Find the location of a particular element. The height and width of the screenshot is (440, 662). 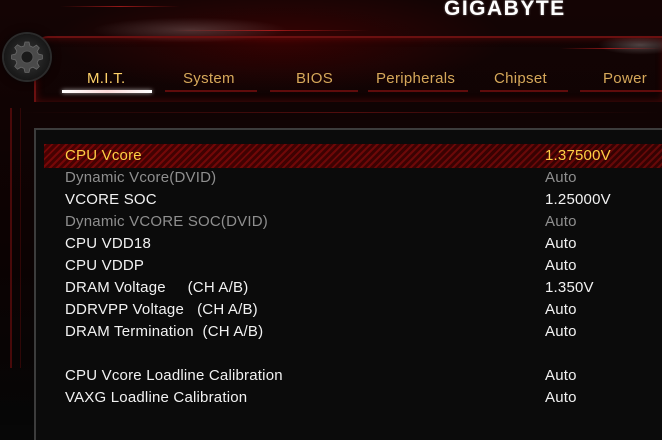

setting-label: VAXG Loadline Calibration is located at coordinates (156, 397).